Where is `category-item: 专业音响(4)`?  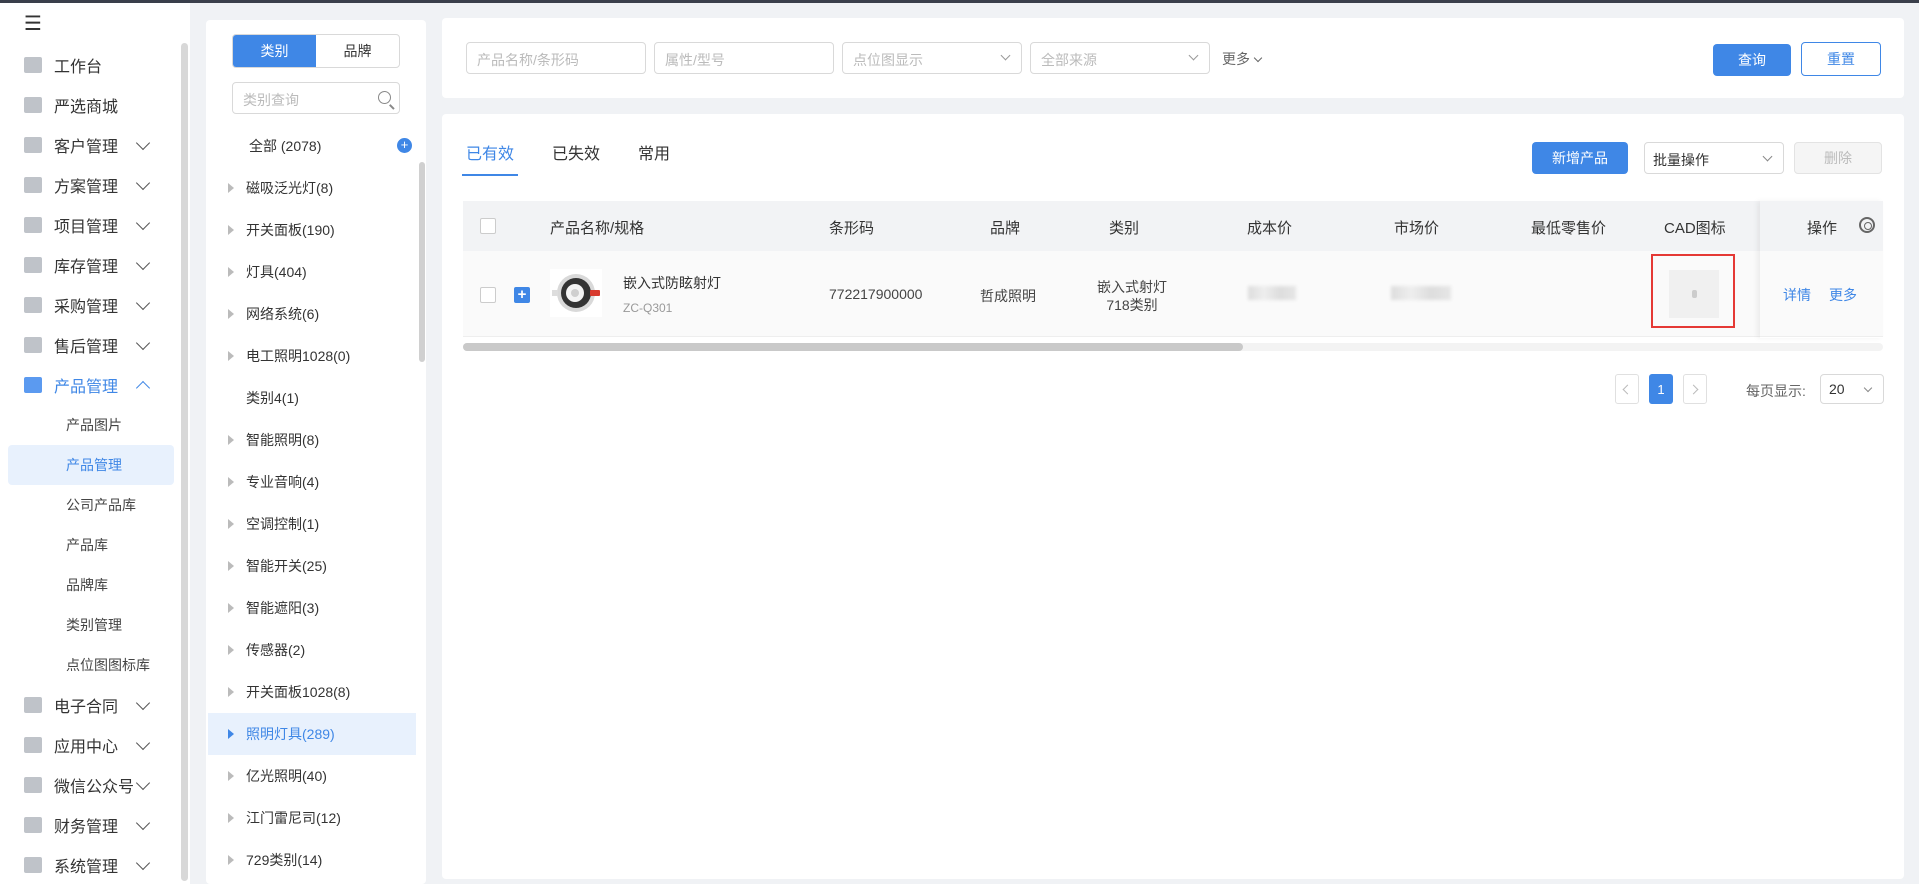 category-item: 专业音响(4) is located at coordinates (312, 482).